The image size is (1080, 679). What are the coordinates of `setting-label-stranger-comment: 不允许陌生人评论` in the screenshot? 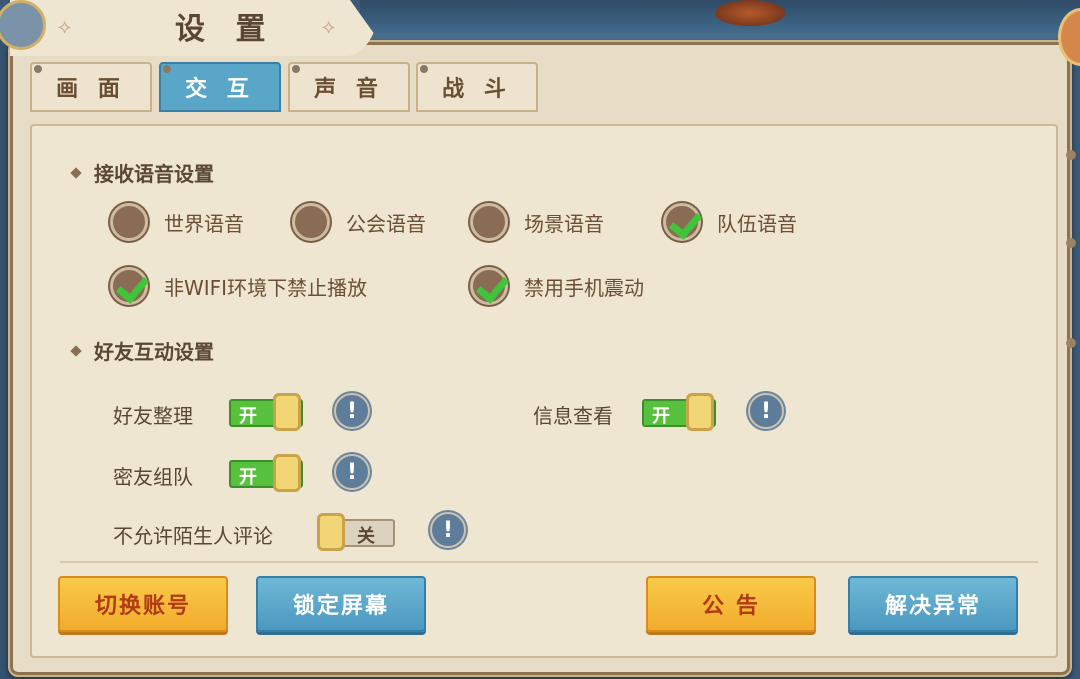 It's located at (193, 536).